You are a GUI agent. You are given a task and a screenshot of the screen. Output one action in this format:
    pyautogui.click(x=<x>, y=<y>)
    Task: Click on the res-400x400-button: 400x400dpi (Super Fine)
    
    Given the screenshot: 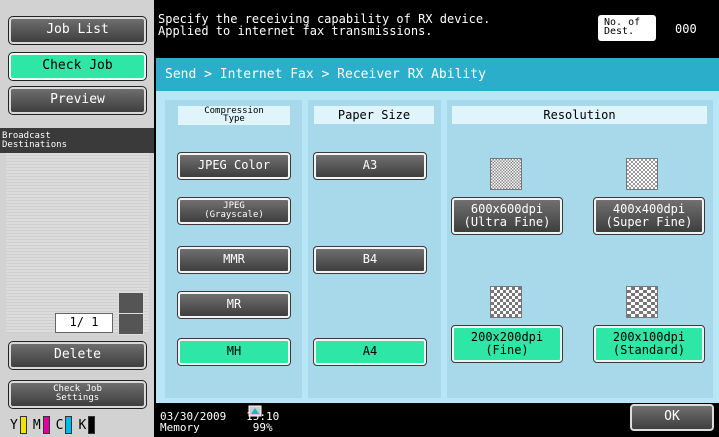 What is the action you would take?
    pyautogui.click(x=649, y=216)
    